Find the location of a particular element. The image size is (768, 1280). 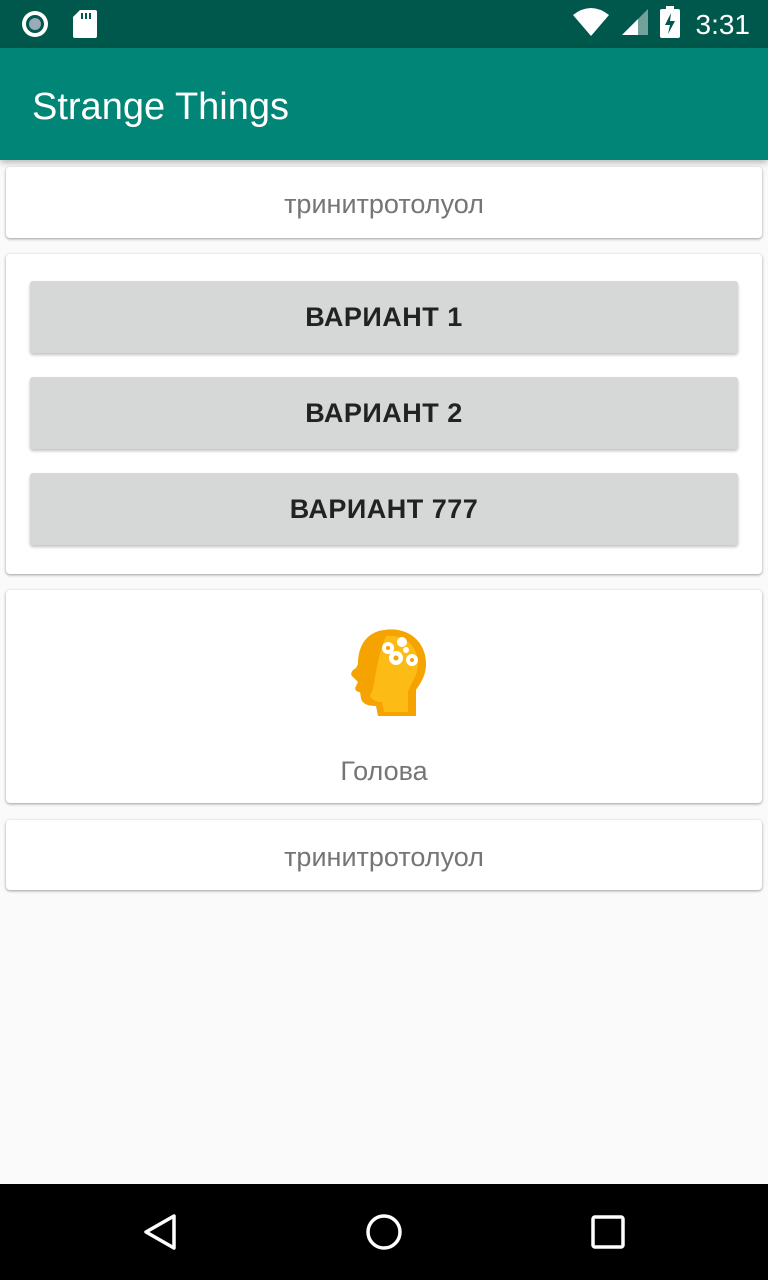

recents-icon is located at coordinates (608, 1232).